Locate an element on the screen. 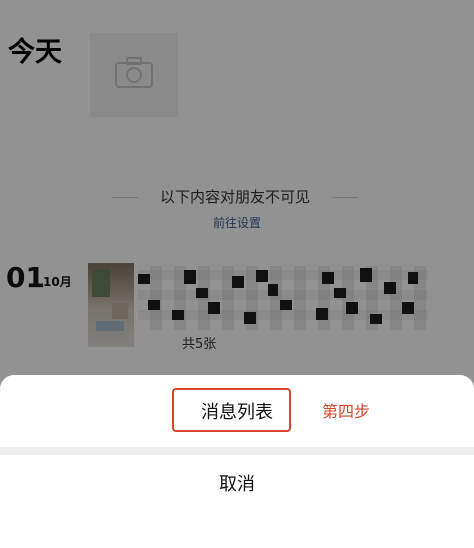  cancel-button: 取消 is located at coordinates (237, 483).